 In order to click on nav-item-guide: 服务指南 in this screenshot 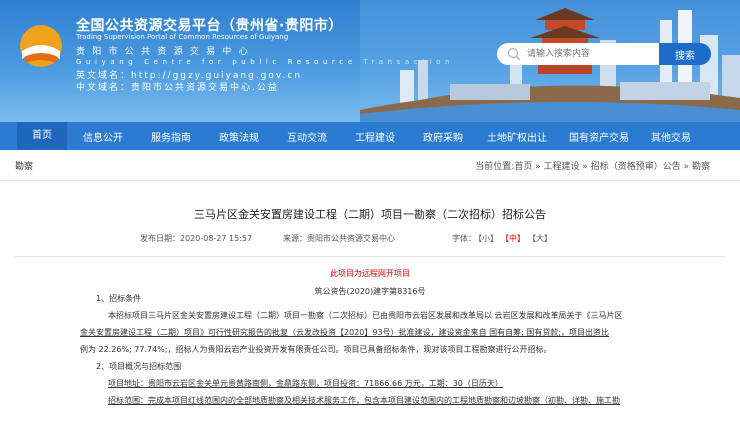, I will do `click(171, 136)`.